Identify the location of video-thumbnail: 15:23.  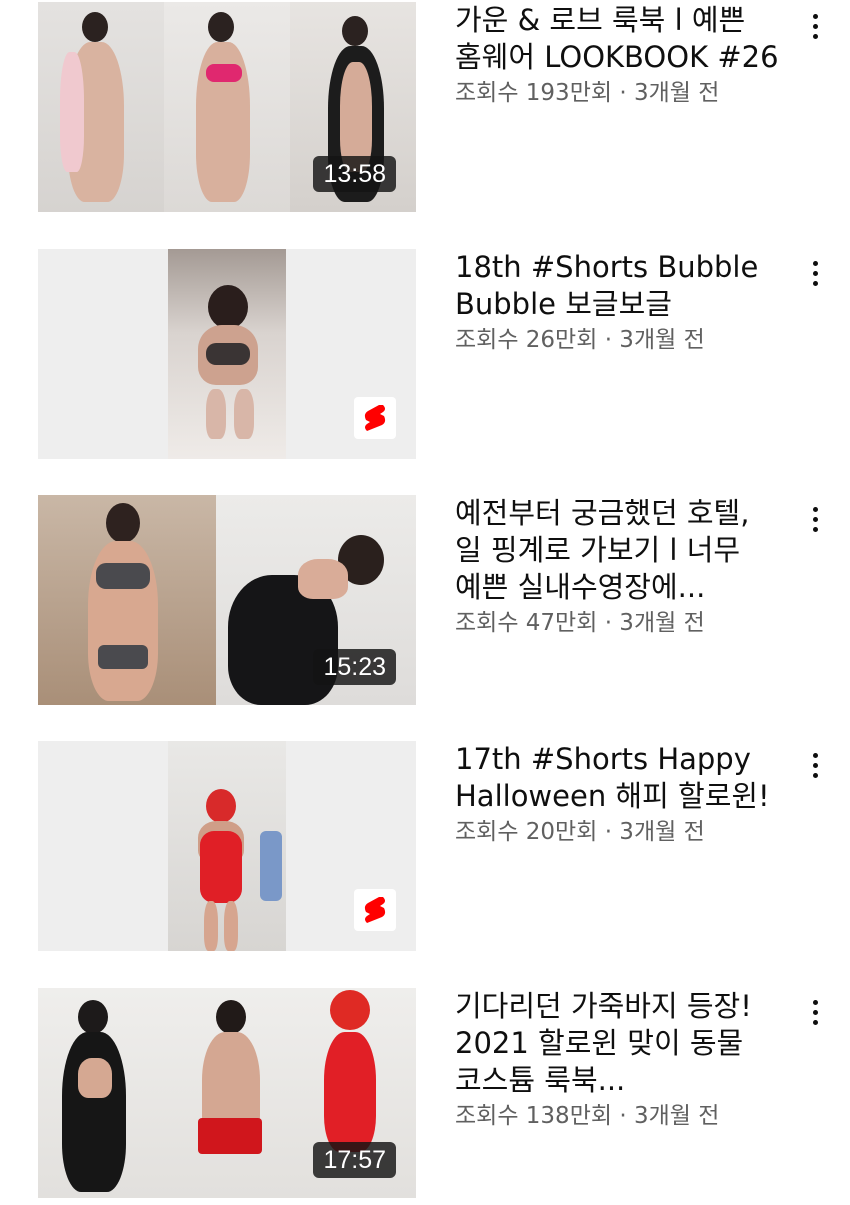
(227, 600).